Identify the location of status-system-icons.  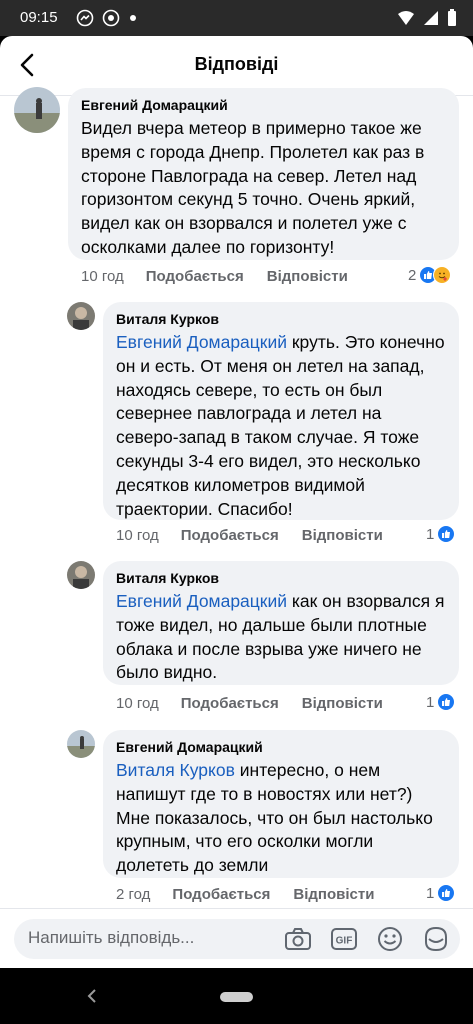
(427, 18).